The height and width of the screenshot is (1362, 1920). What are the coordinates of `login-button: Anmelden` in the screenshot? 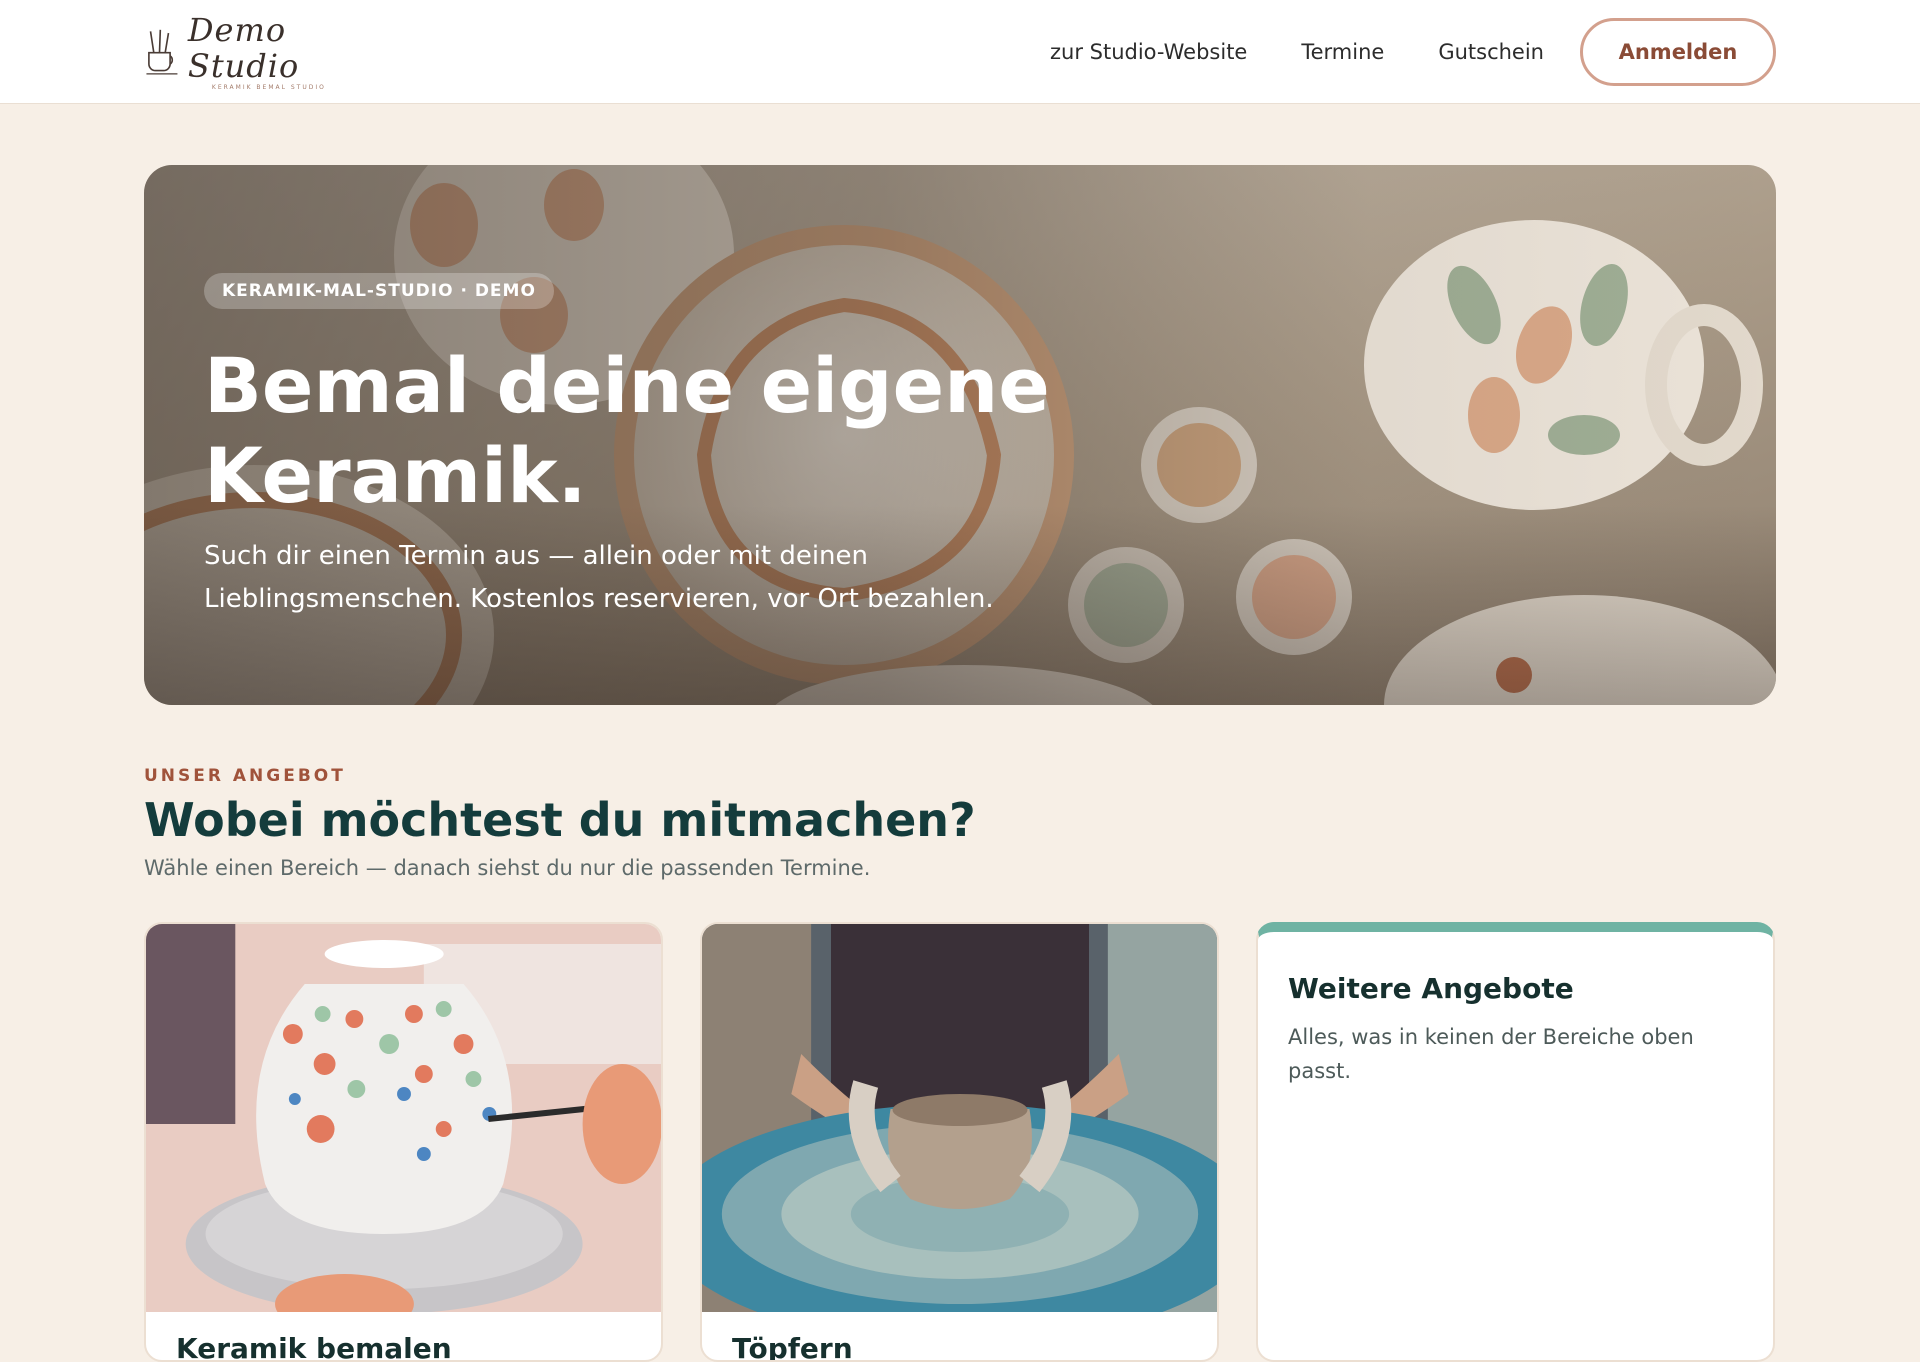 It's located at (1678, 52).